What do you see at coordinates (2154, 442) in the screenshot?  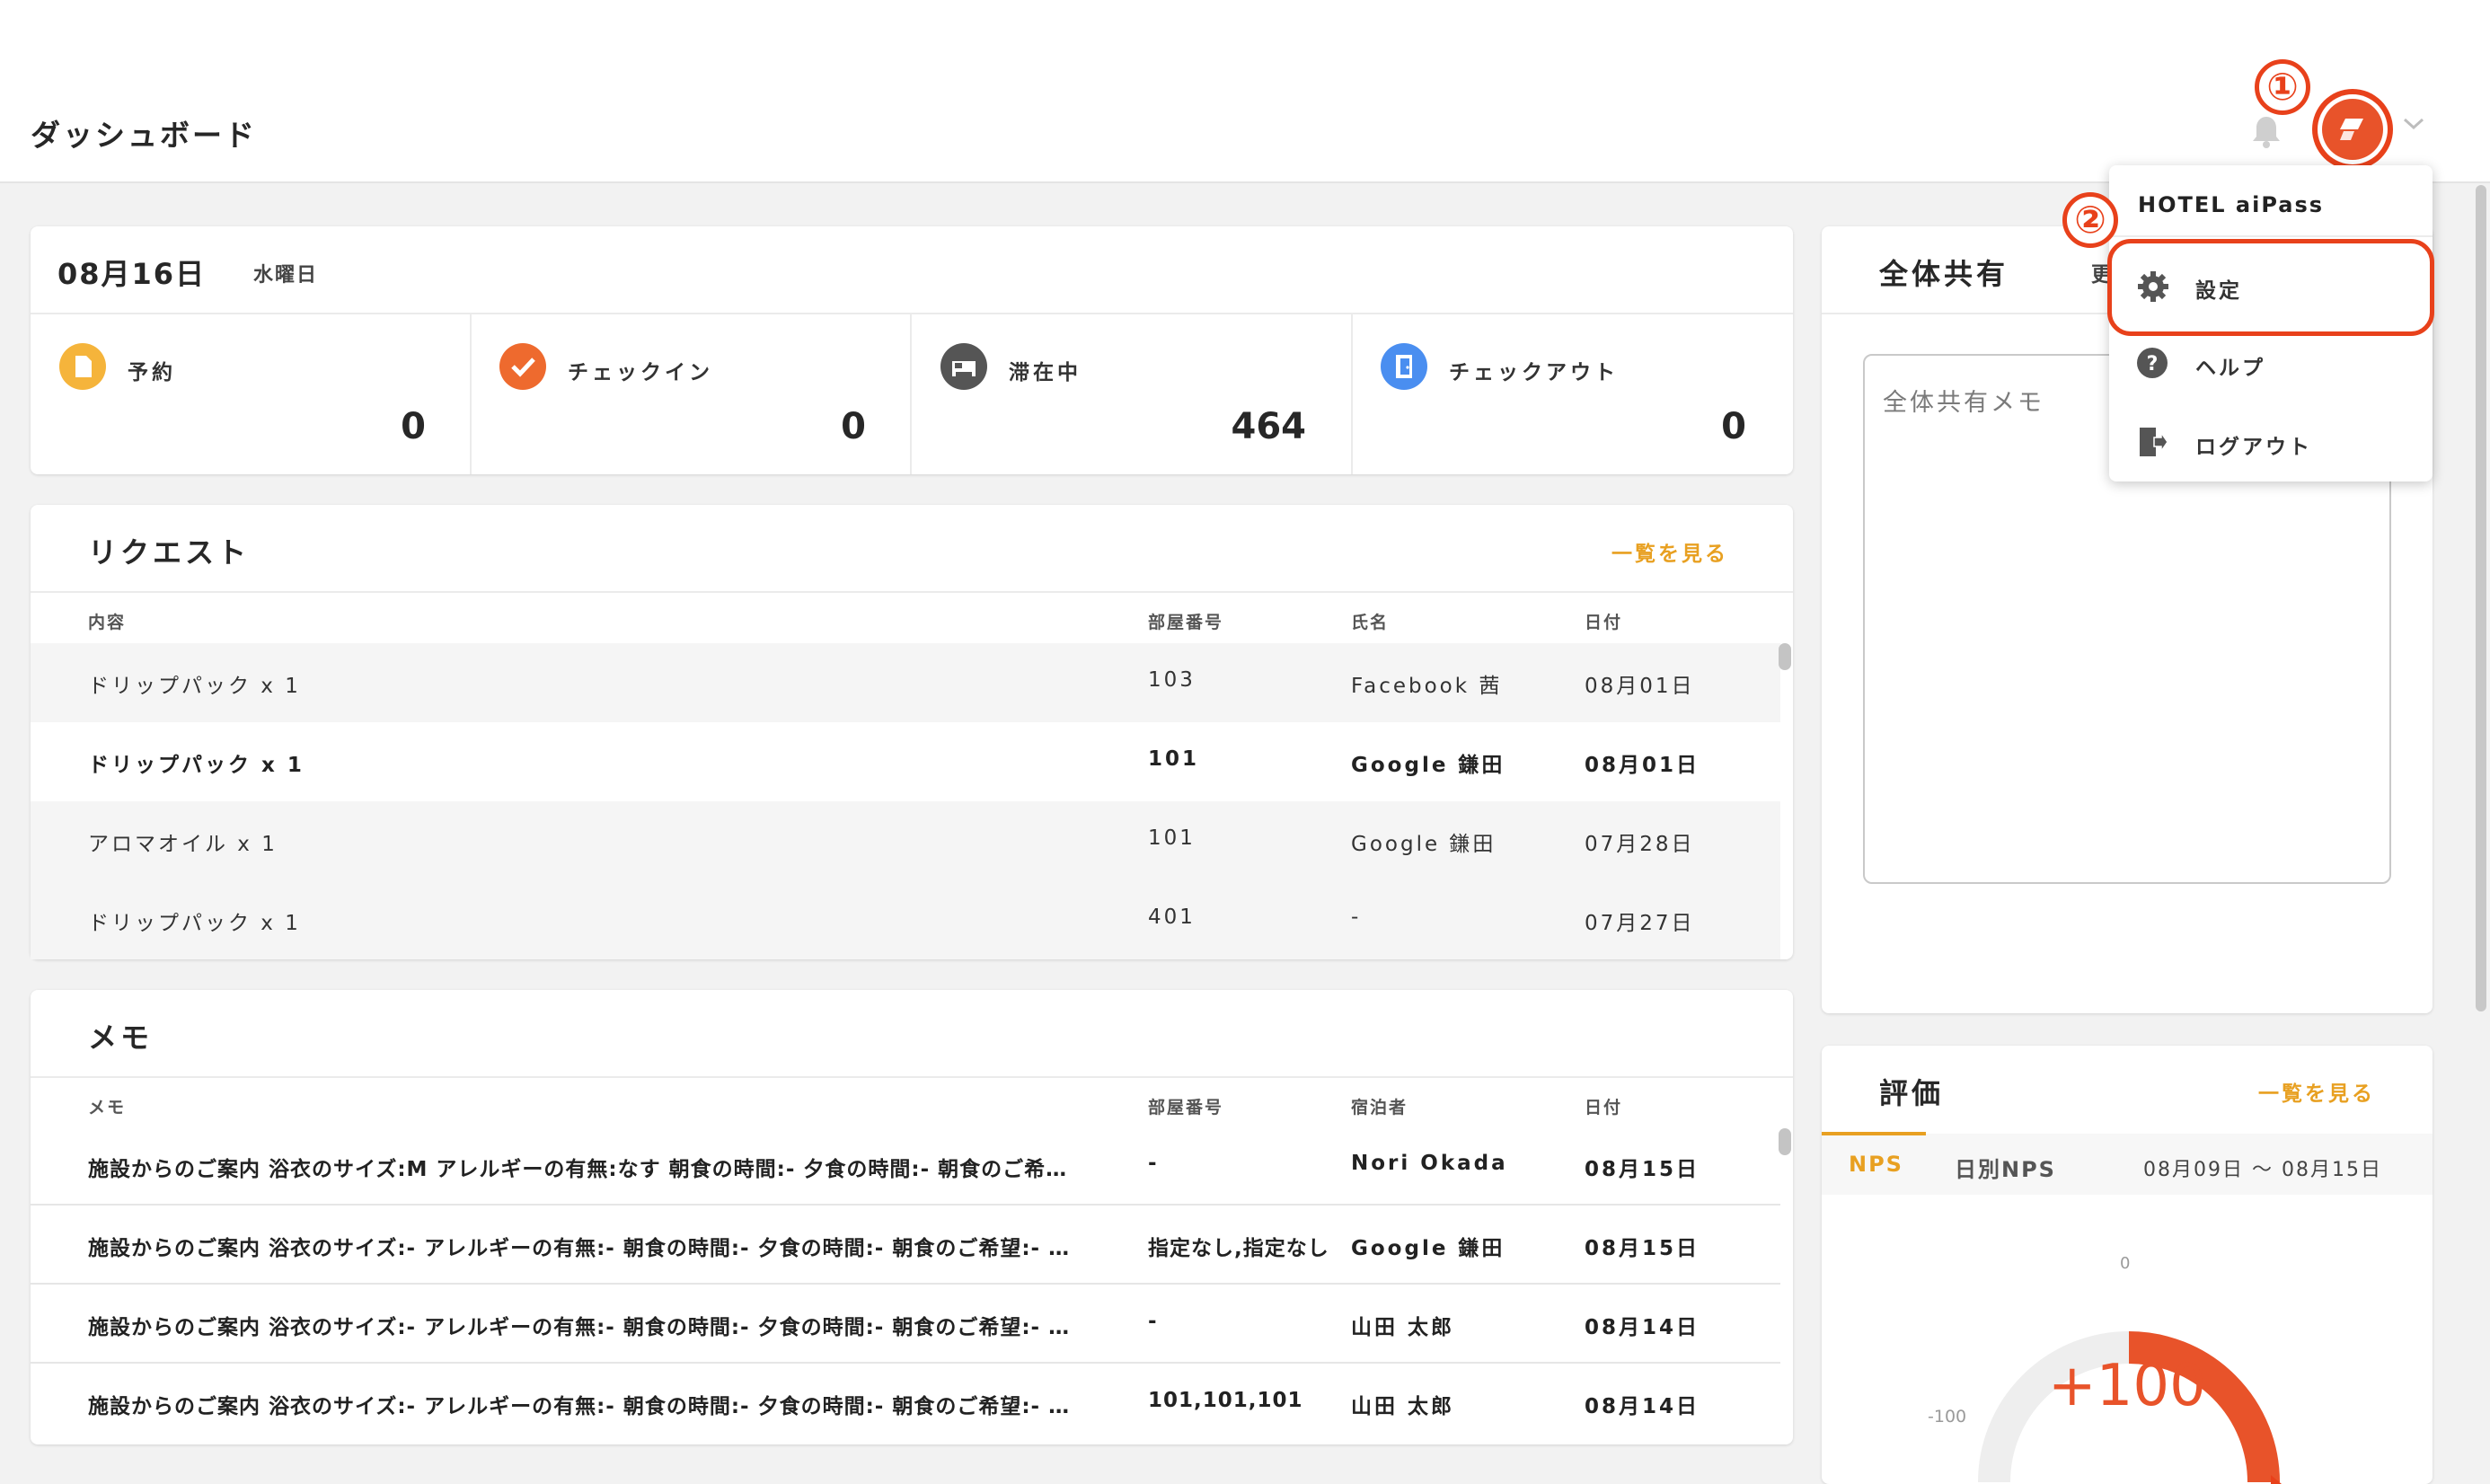 I see `logout-icon` at bounding box center [2154, 442].